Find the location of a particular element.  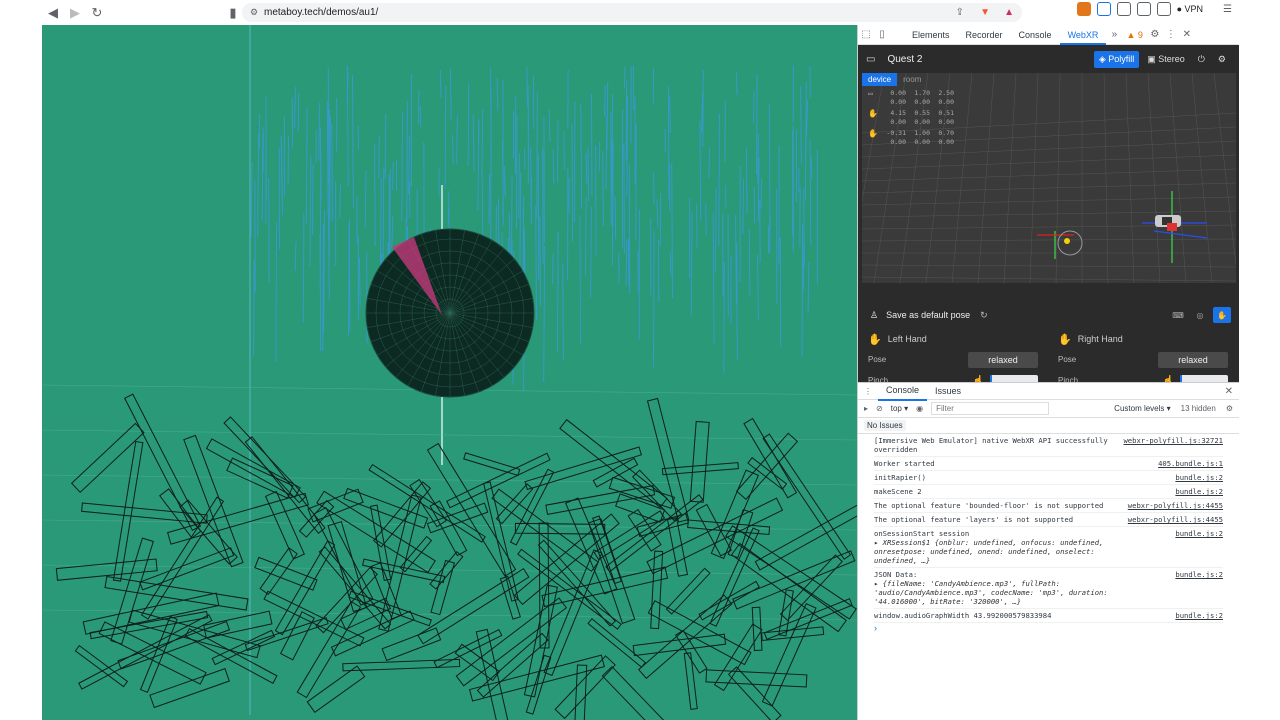

vpn-button: ● VPN is located at coordinates (1190, 9).